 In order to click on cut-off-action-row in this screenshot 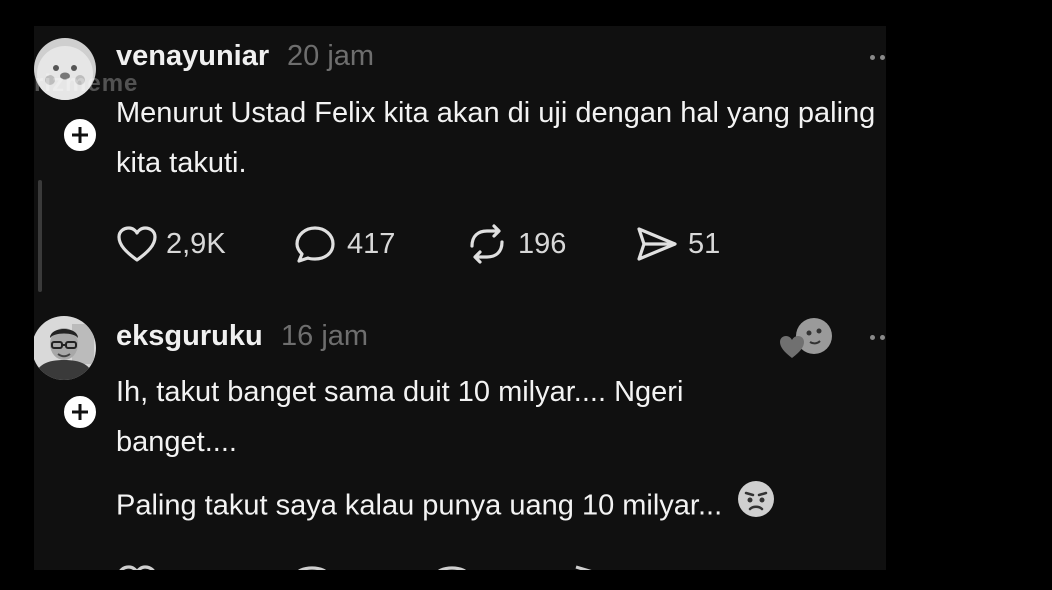, I will do `click(396, 566)`.